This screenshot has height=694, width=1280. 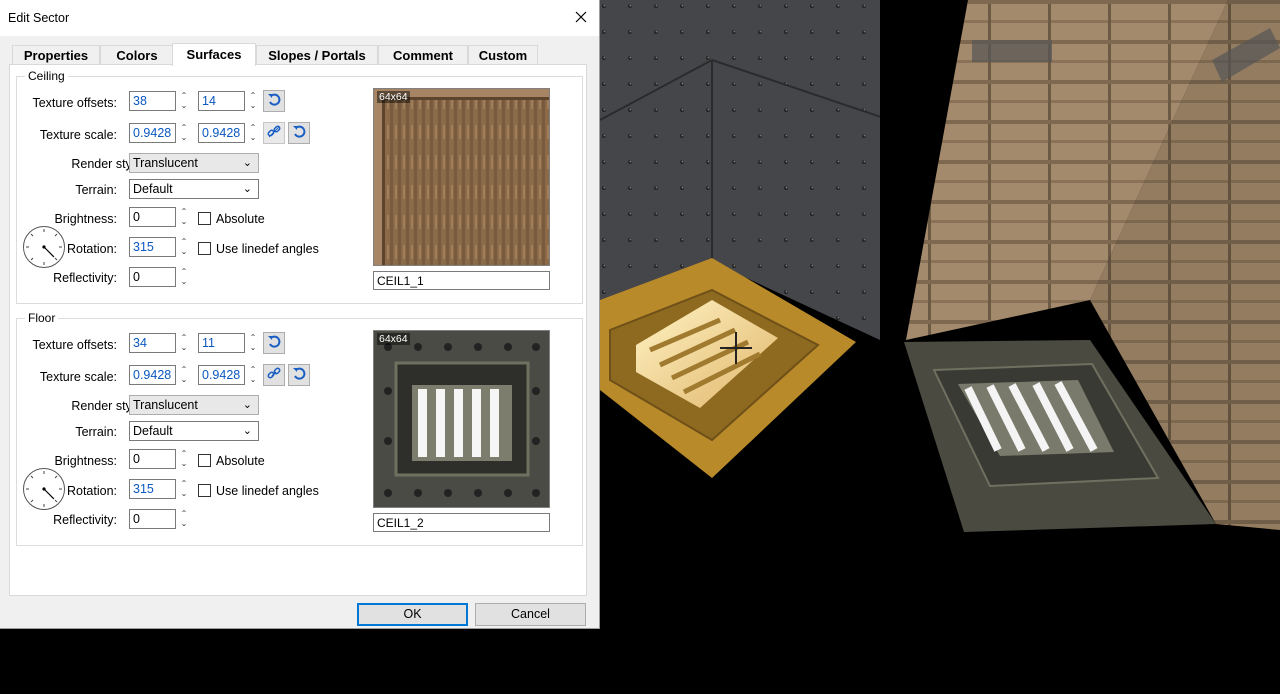 I want to click on floor-rotation-label: Rotation:, so click(x=91, y=491).